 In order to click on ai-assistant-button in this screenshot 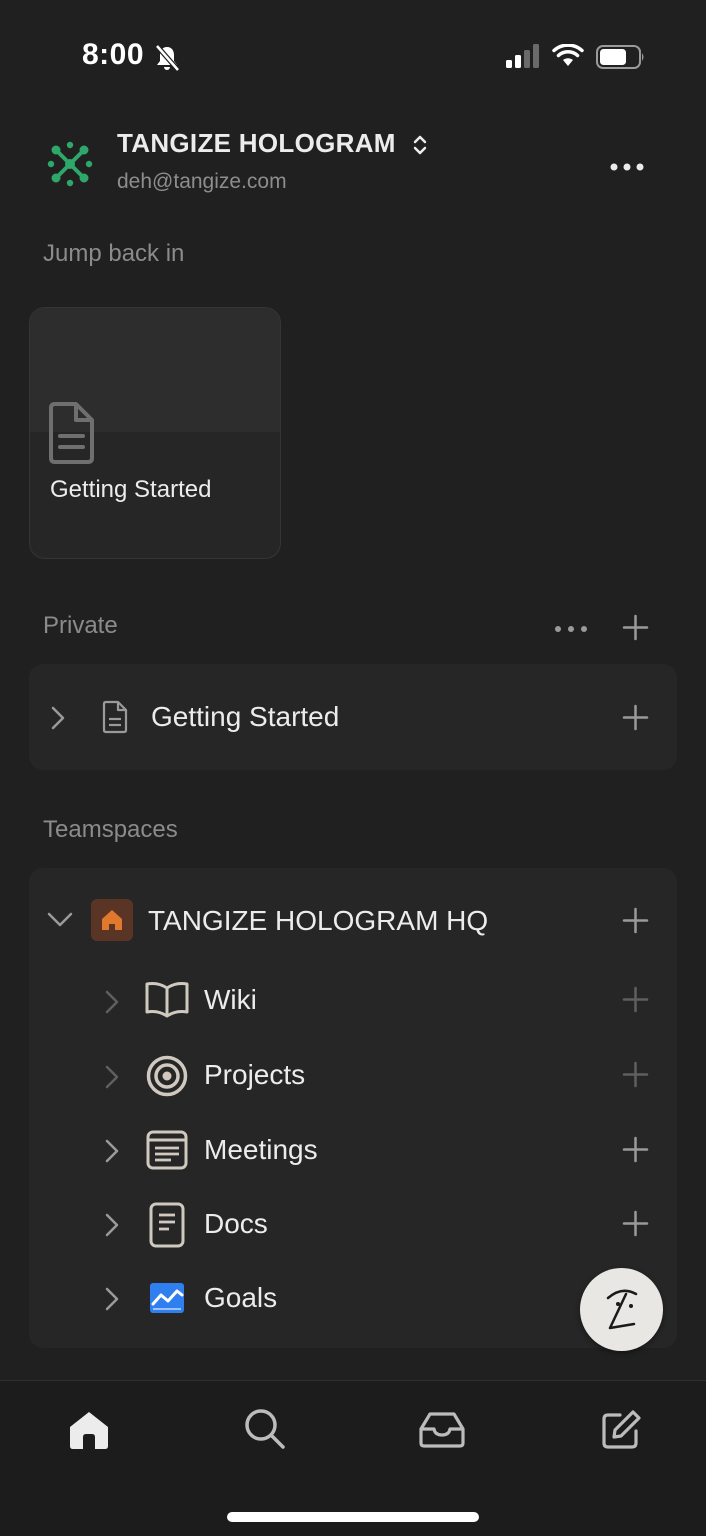, I will do `click(621, 1309)`.